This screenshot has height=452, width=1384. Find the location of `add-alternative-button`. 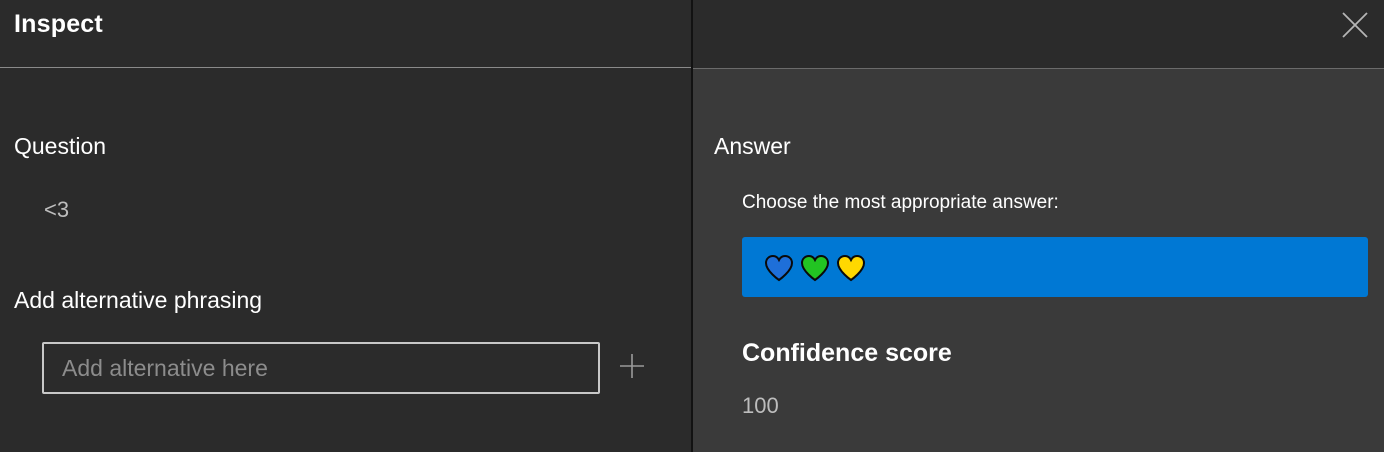

add-alternative-button is located at coordinates (632, 366).